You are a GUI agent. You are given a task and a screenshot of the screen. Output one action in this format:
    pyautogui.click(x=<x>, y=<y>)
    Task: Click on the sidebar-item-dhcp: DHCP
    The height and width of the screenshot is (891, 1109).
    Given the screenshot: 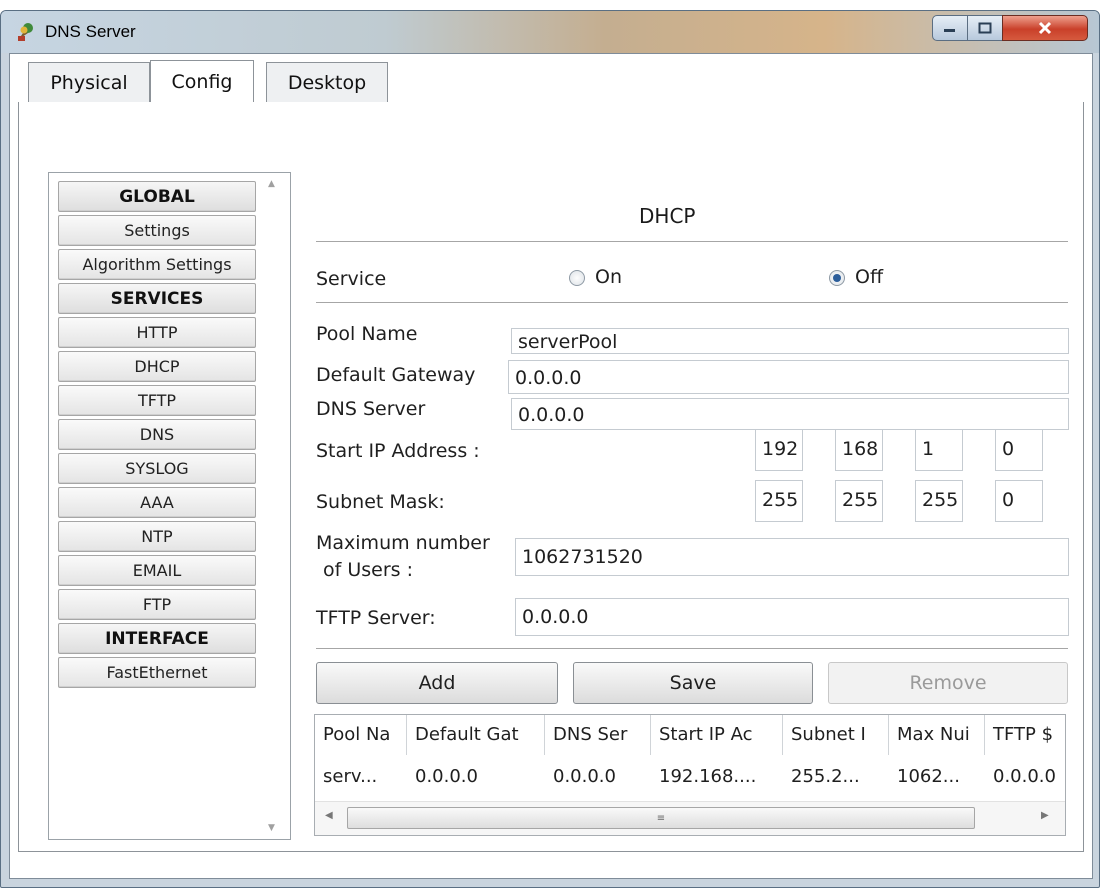 What is the action you would take?
    pyautogui.click(x=157, y=366)
    